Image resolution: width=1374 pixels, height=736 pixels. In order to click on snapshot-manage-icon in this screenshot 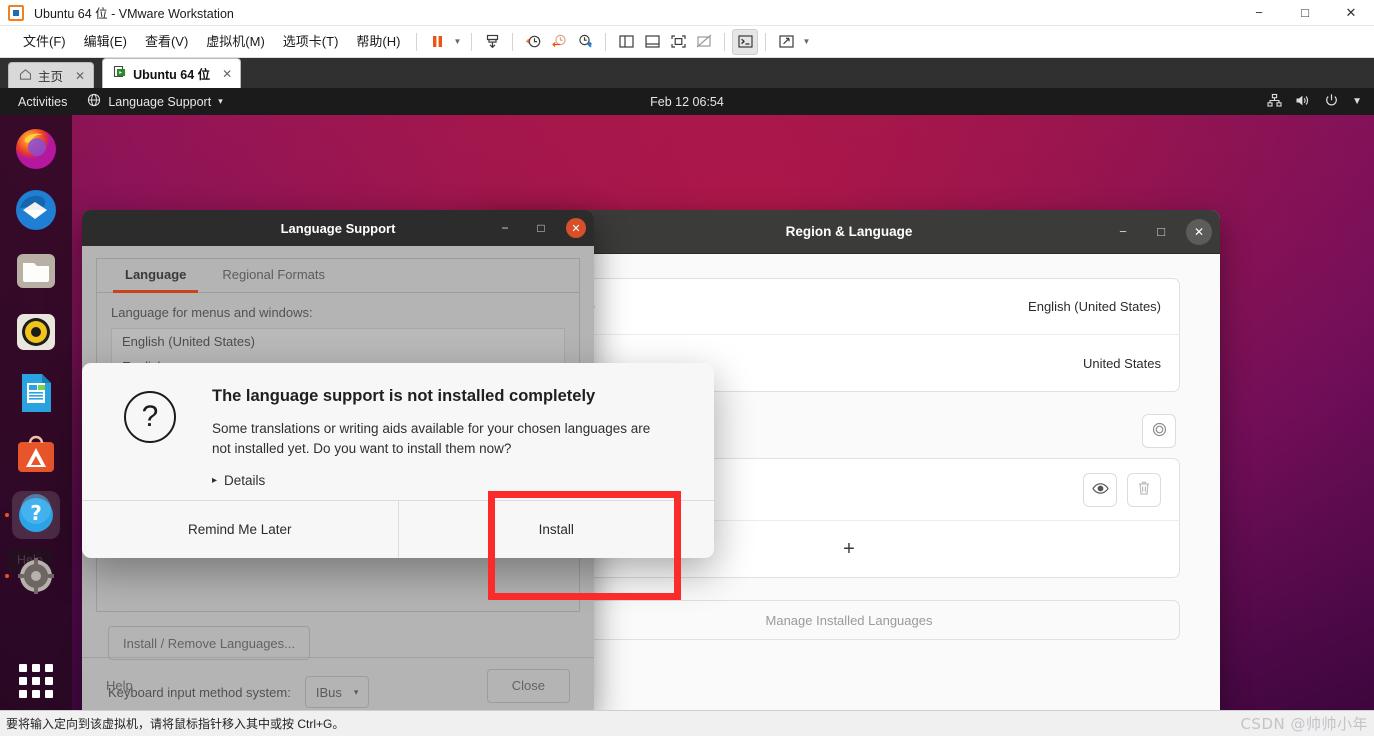, I will do `click(585, 42)`.